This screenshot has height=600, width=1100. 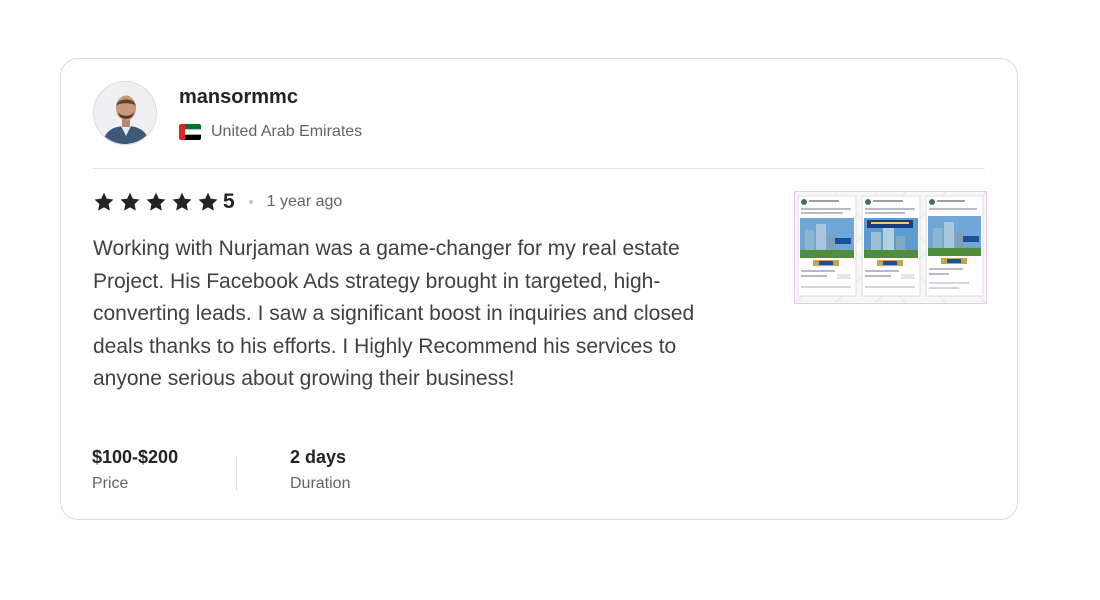 I want to click on price-value: $100-$200, so click(x=135, y=457).